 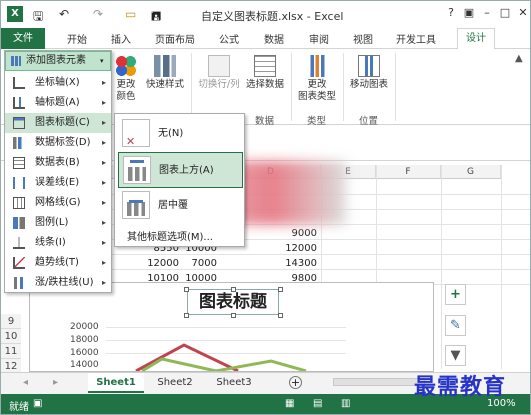 I want to click on row-header: 10, so click(x=11, y=336).